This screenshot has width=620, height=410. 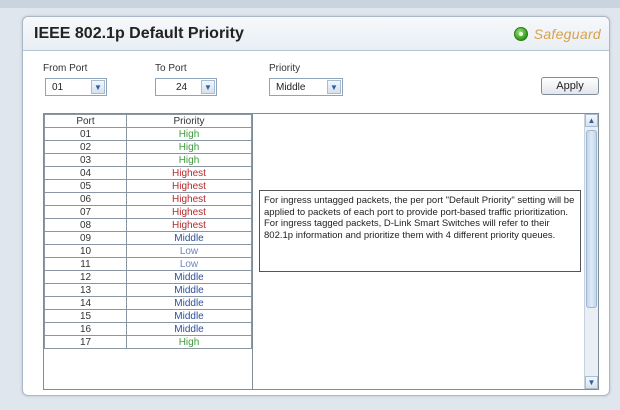 I want to click on table-row: 04 Highest, so click(x=148, y=173).